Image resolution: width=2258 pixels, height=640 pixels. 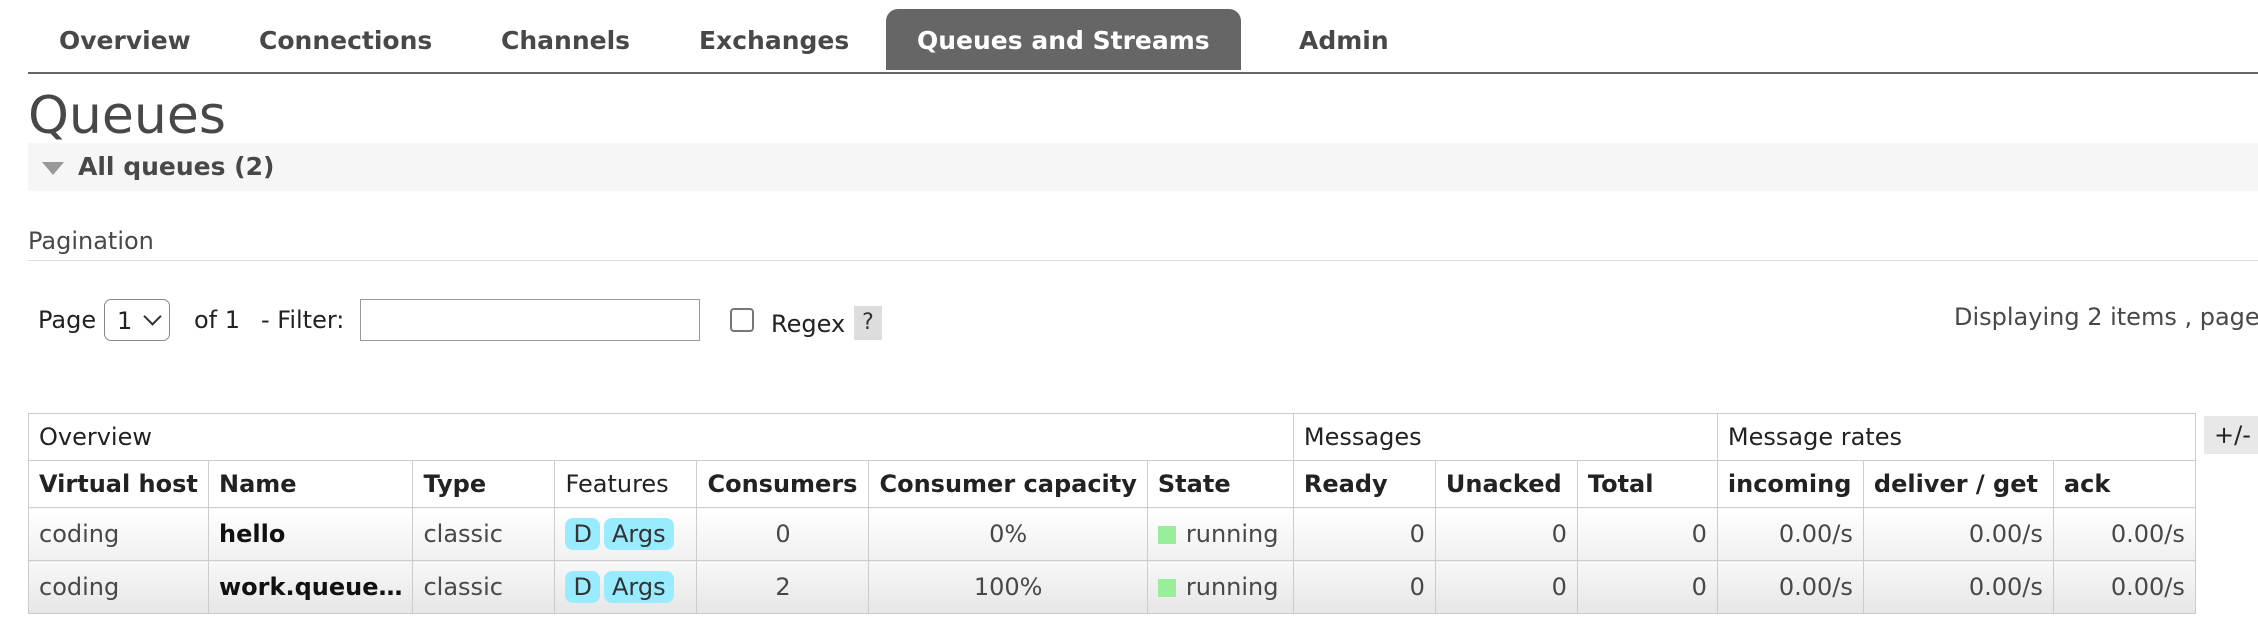 What do you see at coordinates (1505, 437) in the screenshot?
I see `group-messages: Messages` at bounding box center [1505, 437].